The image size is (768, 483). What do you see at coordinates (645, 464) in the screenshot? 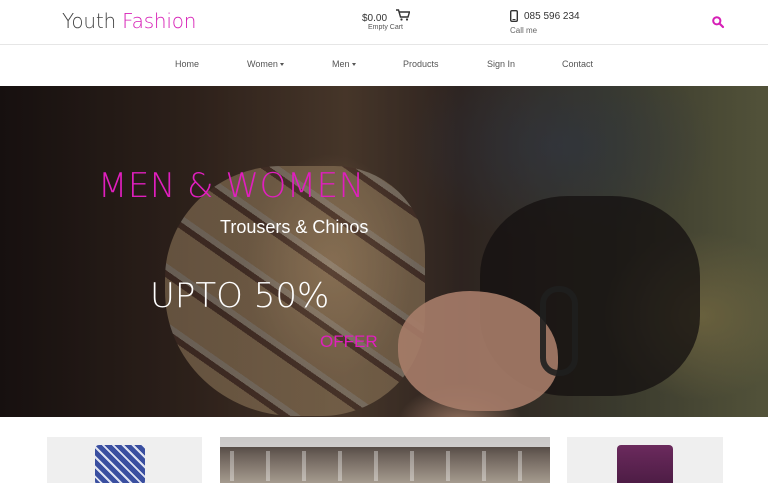
I see `product-image-pants` at bounding box center [645, 464].